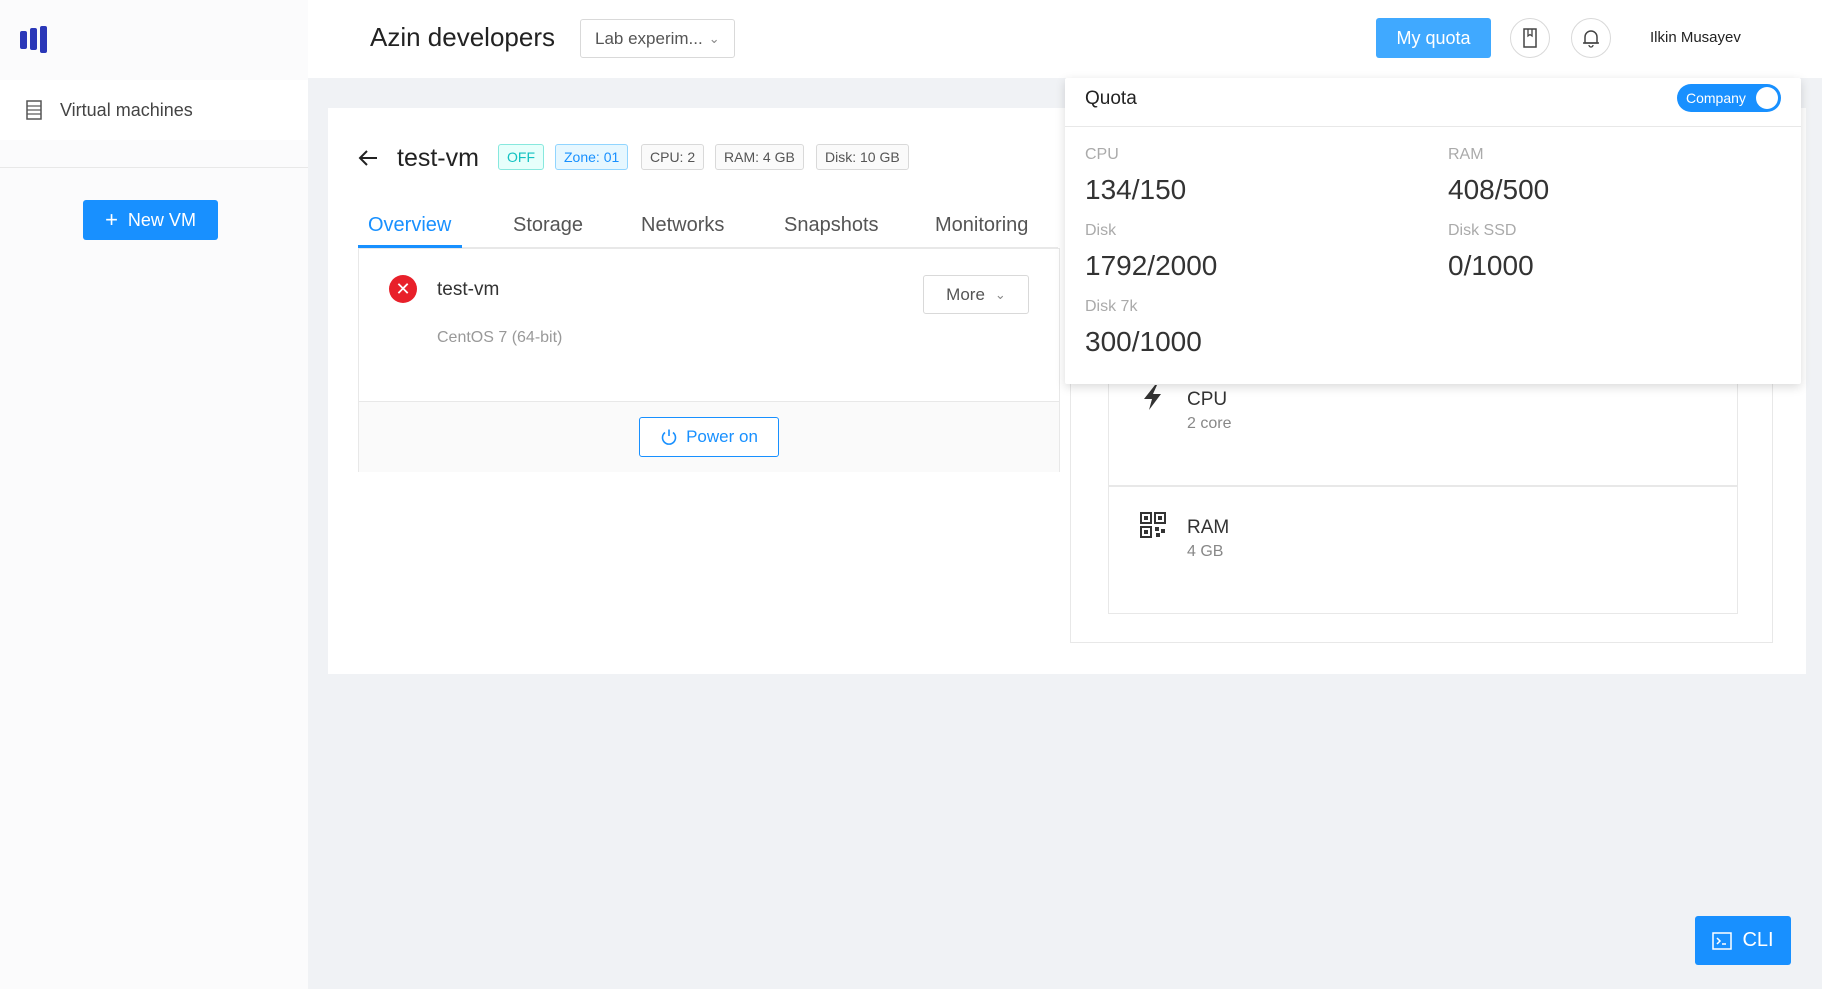  I want to click on vm-title: test-vm, so click(438, 158).